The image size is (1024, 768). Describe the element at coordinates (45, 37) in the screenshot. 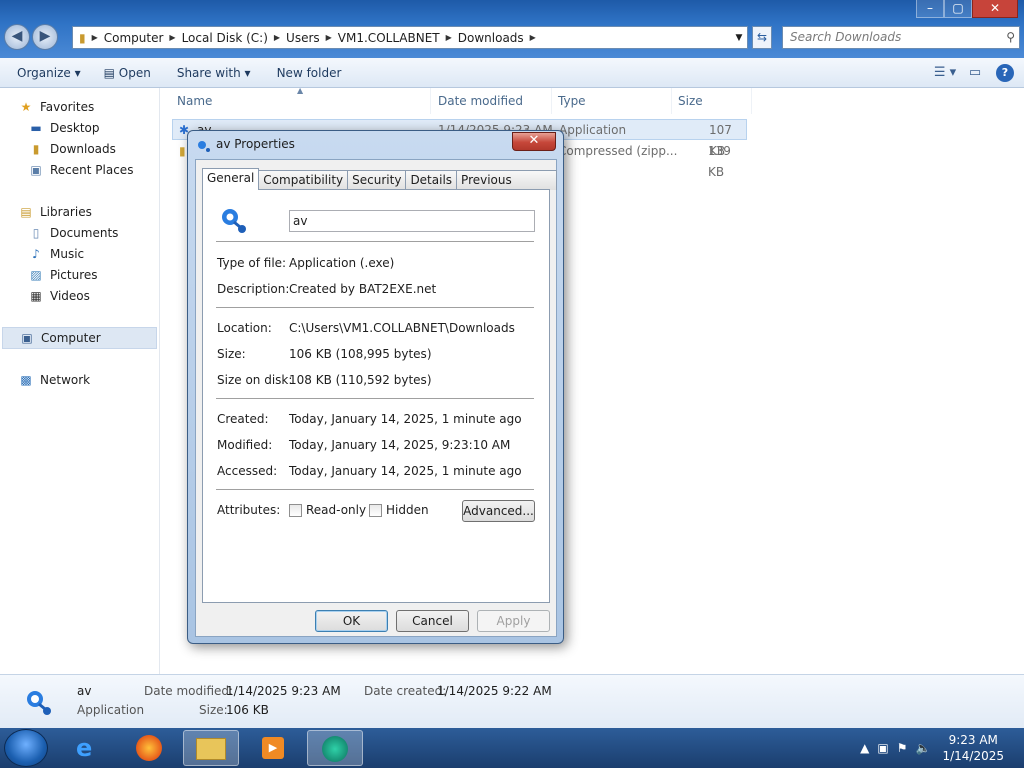

I see `forward-button: ▶` at that location.